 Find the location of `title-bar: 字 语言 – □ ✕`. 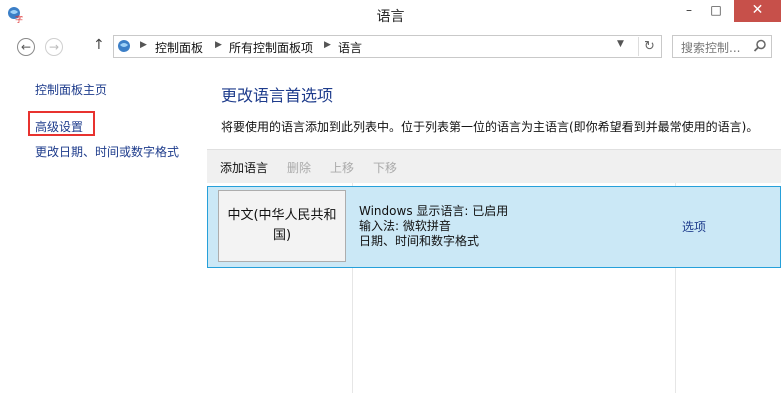

title-bar: 字 语言 – □ ✕ is located at coordinates (390, 15).